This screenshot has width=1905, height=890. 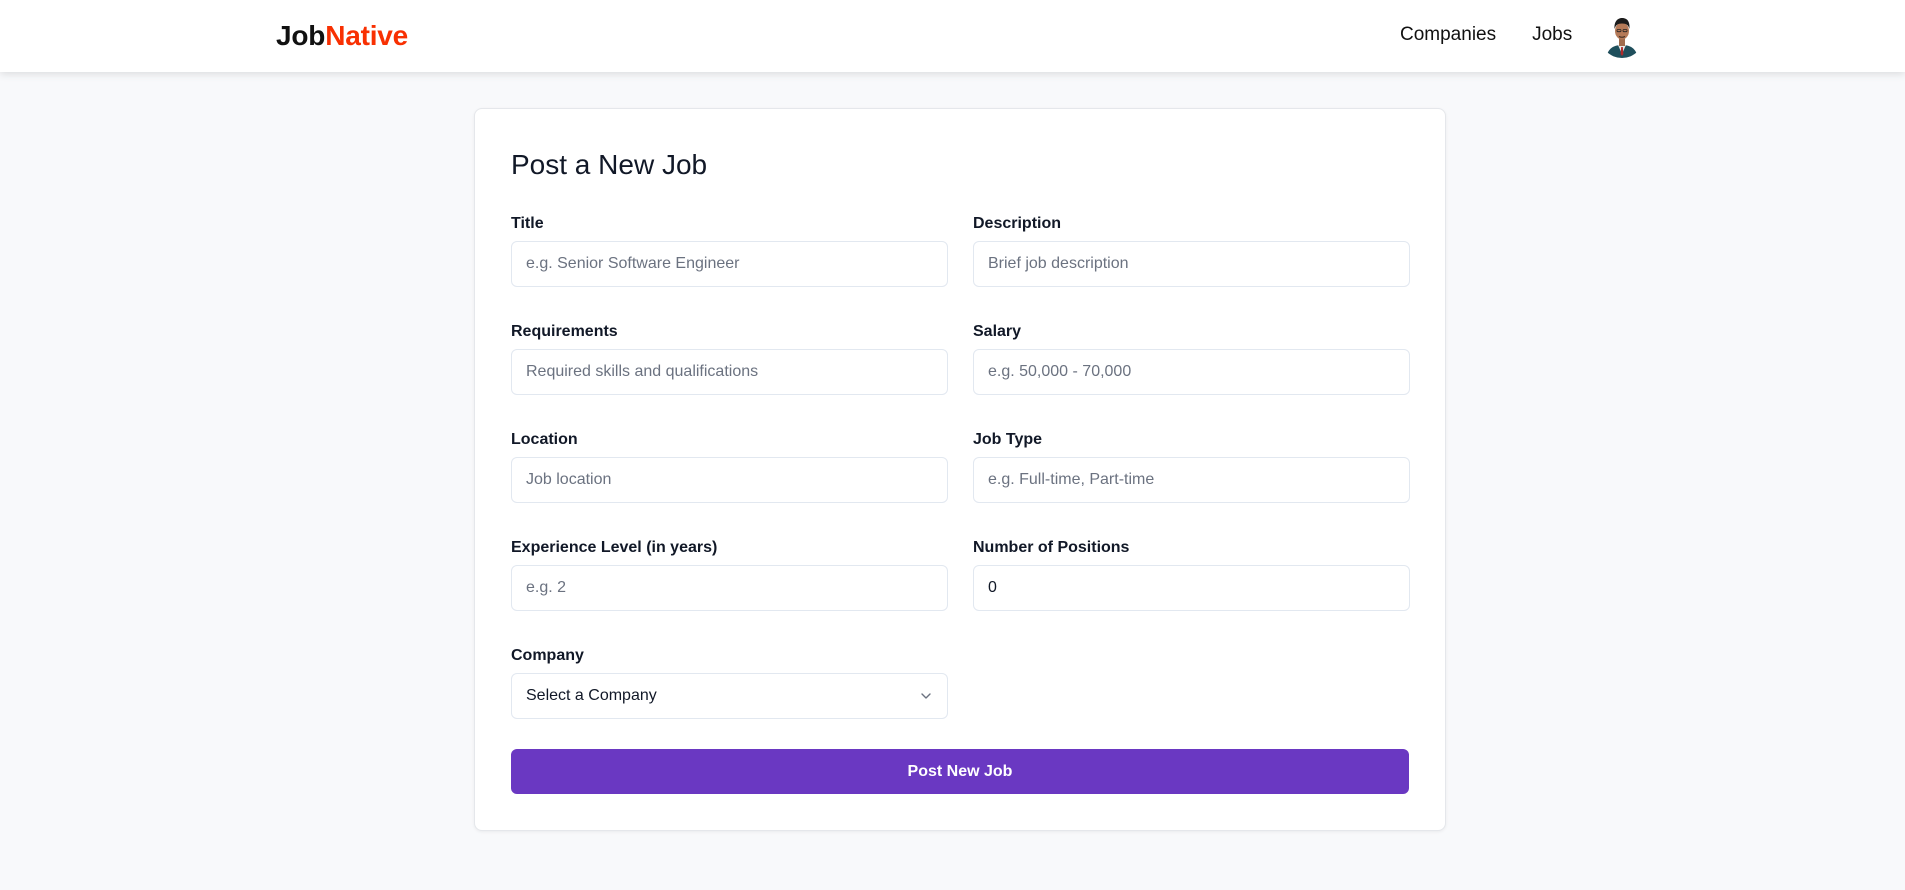 I want to click on nav-links: Companies Jobs, so click(x=1486, y=35).